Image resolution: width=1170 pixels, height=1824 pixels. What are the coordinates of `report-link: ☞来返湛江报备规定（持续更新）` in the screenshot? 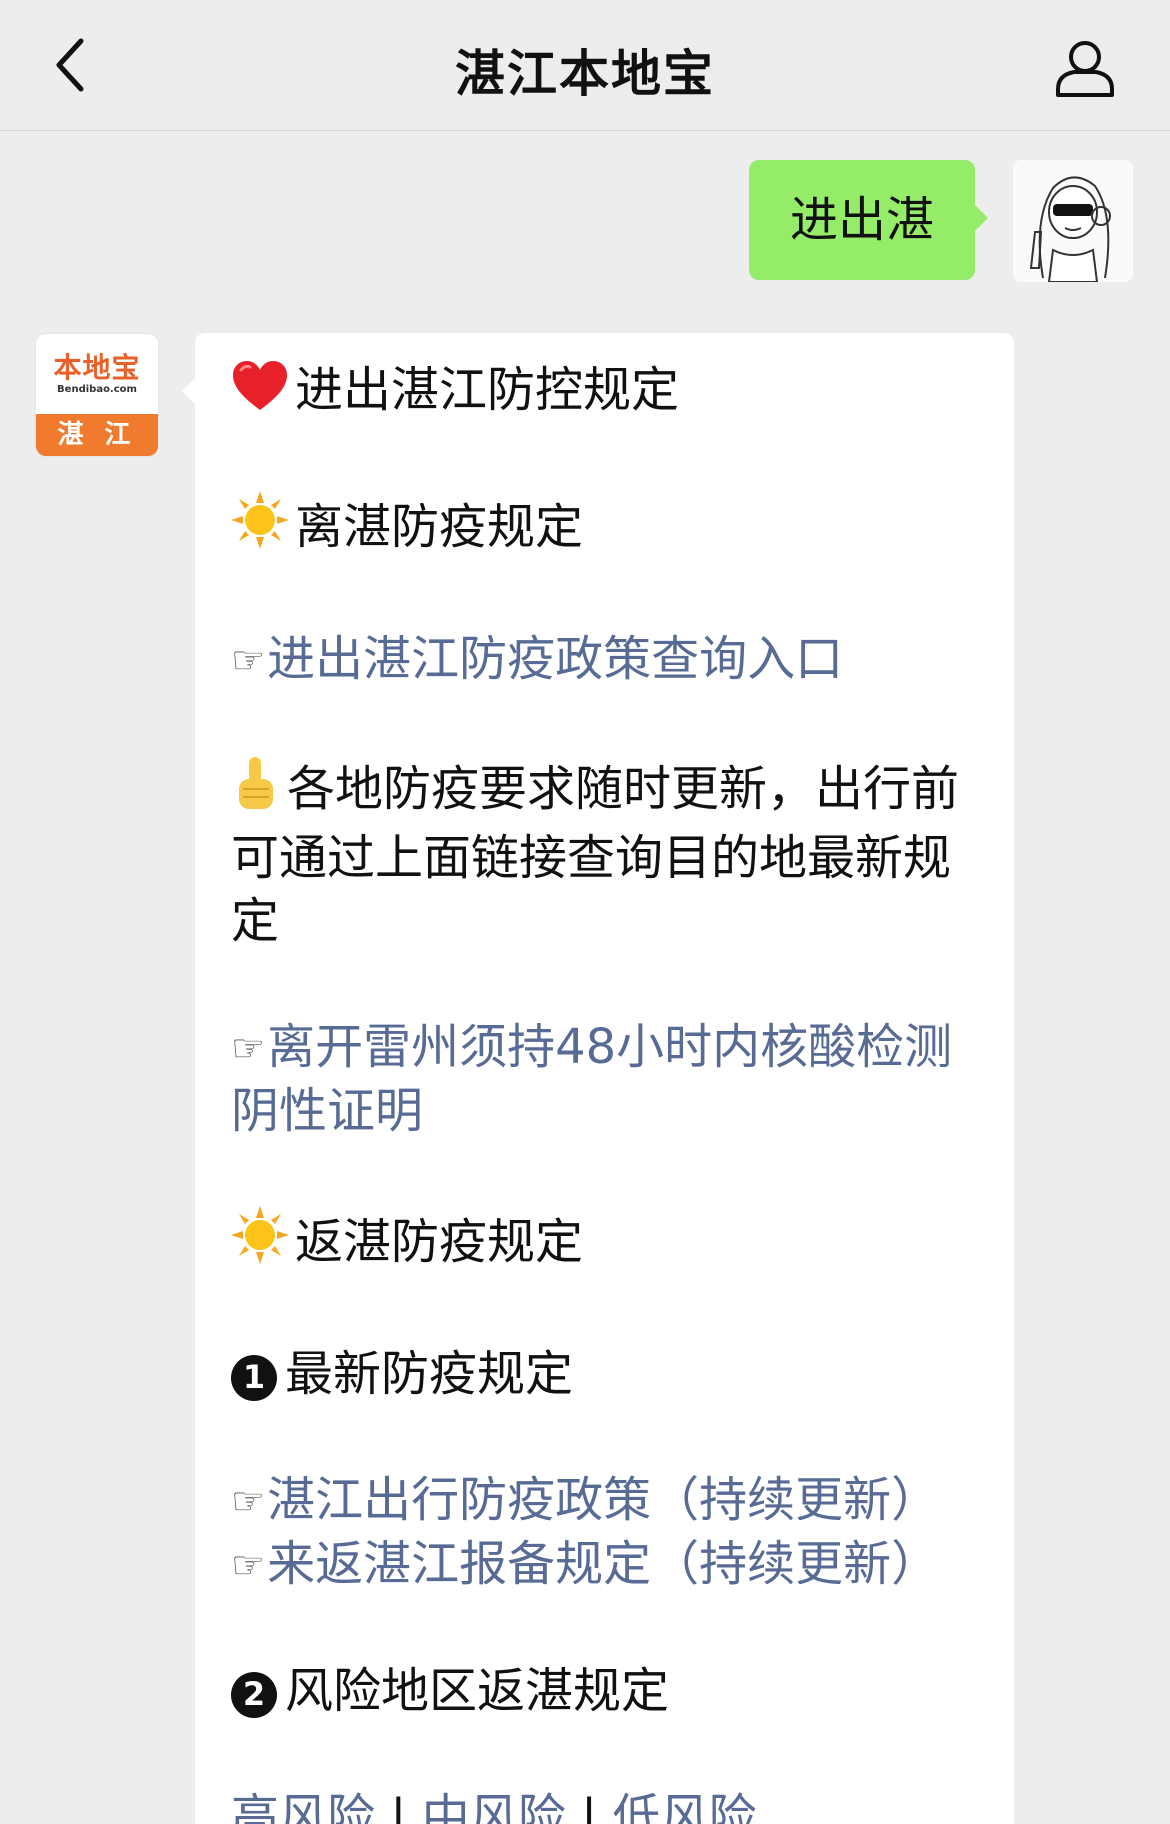 It's located at (604, 1565).